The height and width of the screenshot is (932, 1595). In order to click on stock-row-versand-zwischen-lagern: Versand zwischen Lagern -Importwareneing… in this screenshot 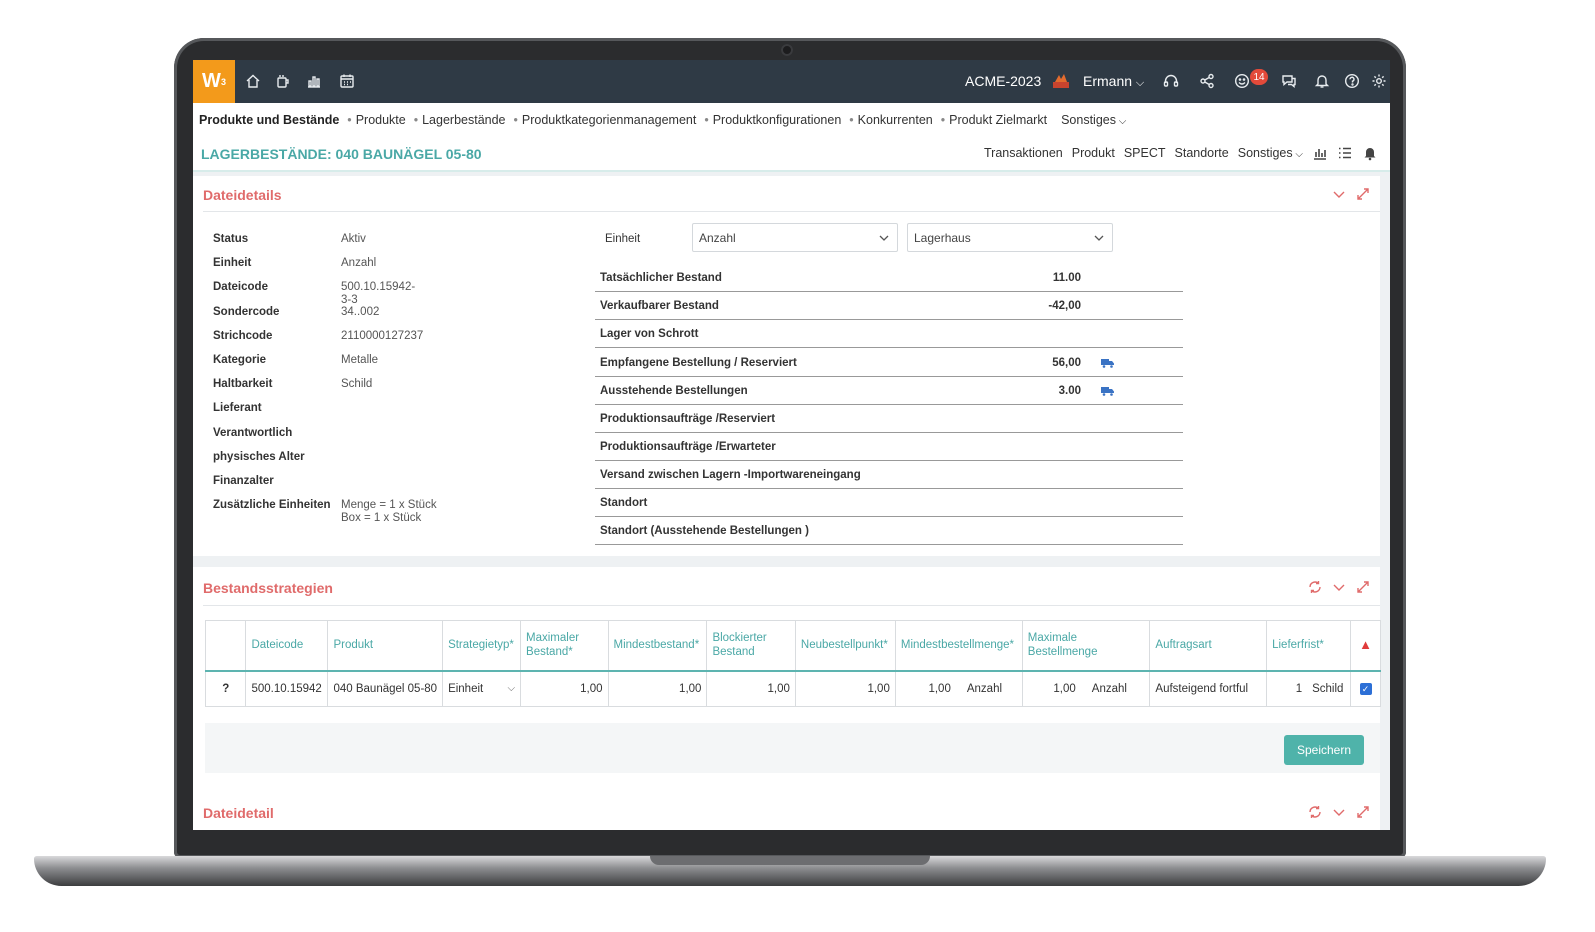, I will do `click(889, 475)`.